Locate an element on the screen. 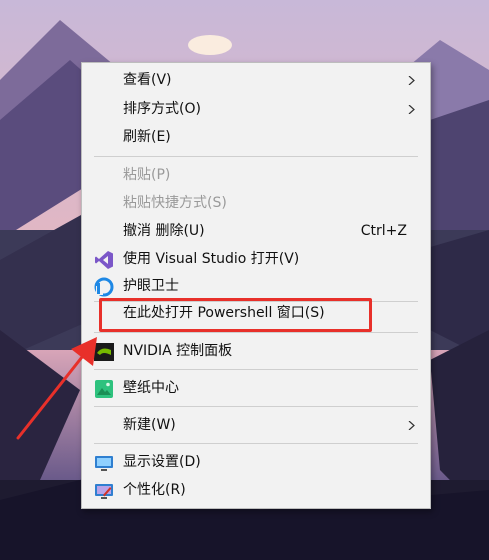 The image size is (489, 560). menu-item-paste-shortcut: 粘贴快捷方式(S) is located at coordinates (256, 203).